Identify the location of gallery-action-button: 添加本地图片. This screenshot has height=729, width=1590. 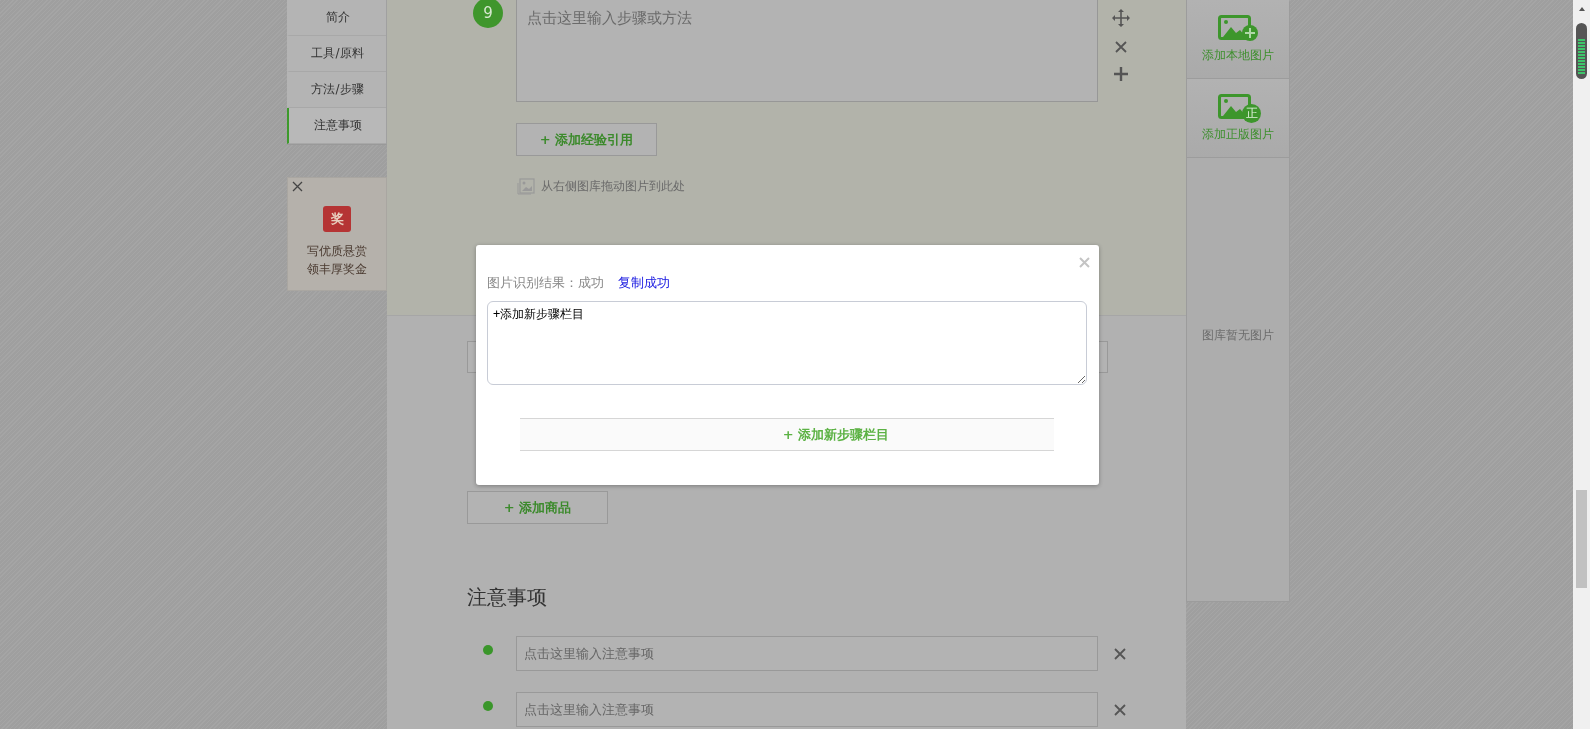
(1238, 39).